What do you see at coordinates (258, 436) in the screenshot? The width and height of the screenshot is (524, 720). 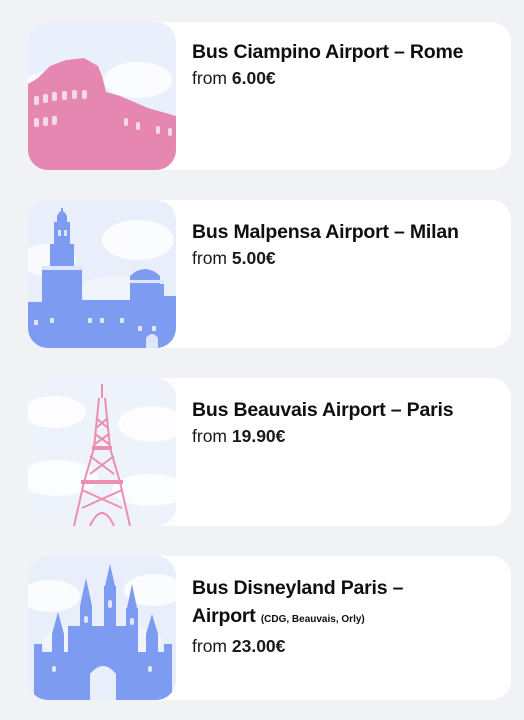 I see `route-price: 19.90€` at bounding box center [258, 436].